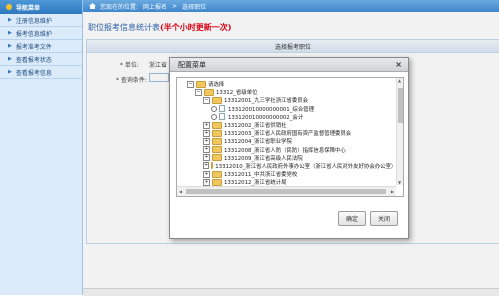  Describe the element at coordinates (258, 142) in the screenshot. I see `tree-node-label: 13312004_浙江省职业学院` at that location.